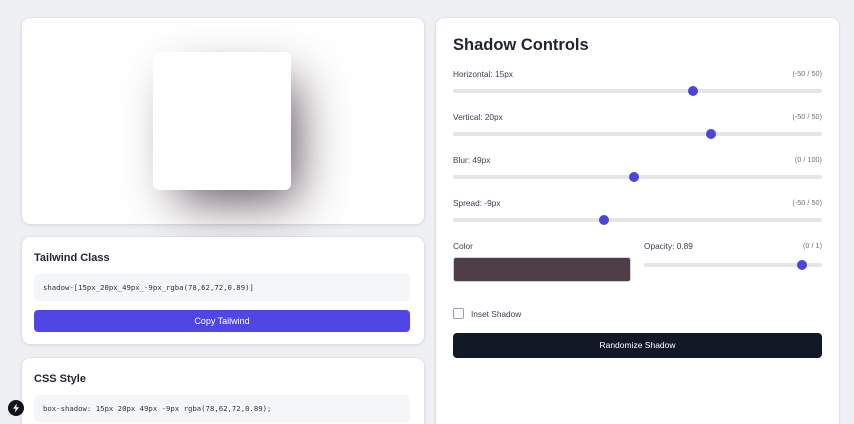 The width and height of the screenshot is (854, 424). I want to click on opacity-range: (0 / 1), so click(812, 245).